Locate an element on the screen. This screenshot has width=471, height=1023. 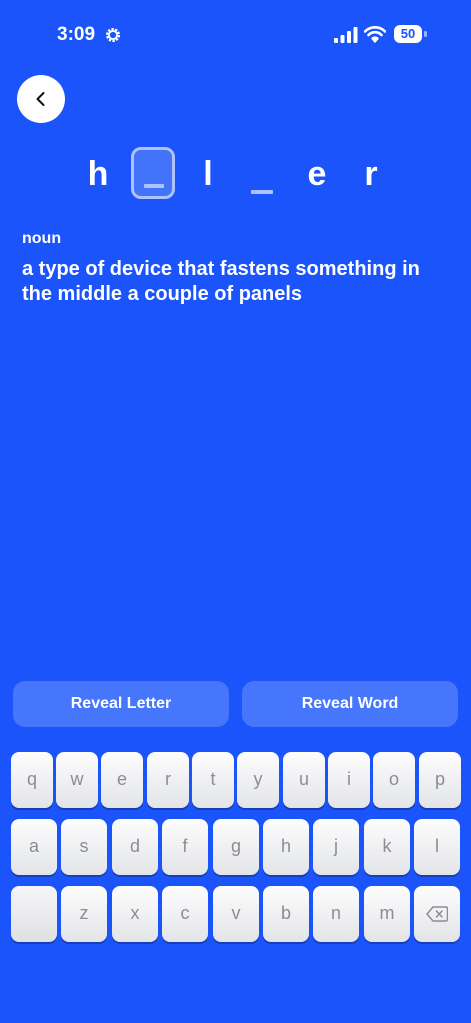
key-a: a is located at coordinates (34, 847).